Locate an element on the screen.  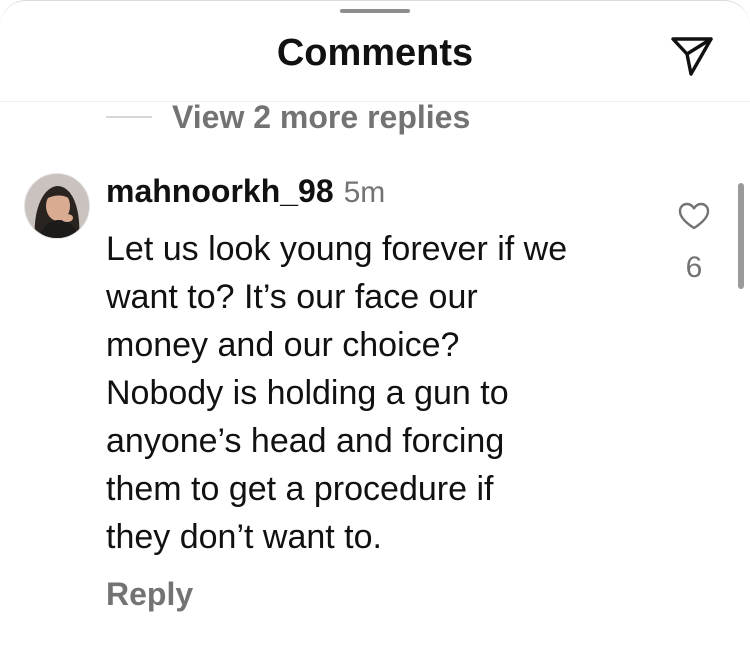
reply-button: Reply is located at coordinates (149, 594).